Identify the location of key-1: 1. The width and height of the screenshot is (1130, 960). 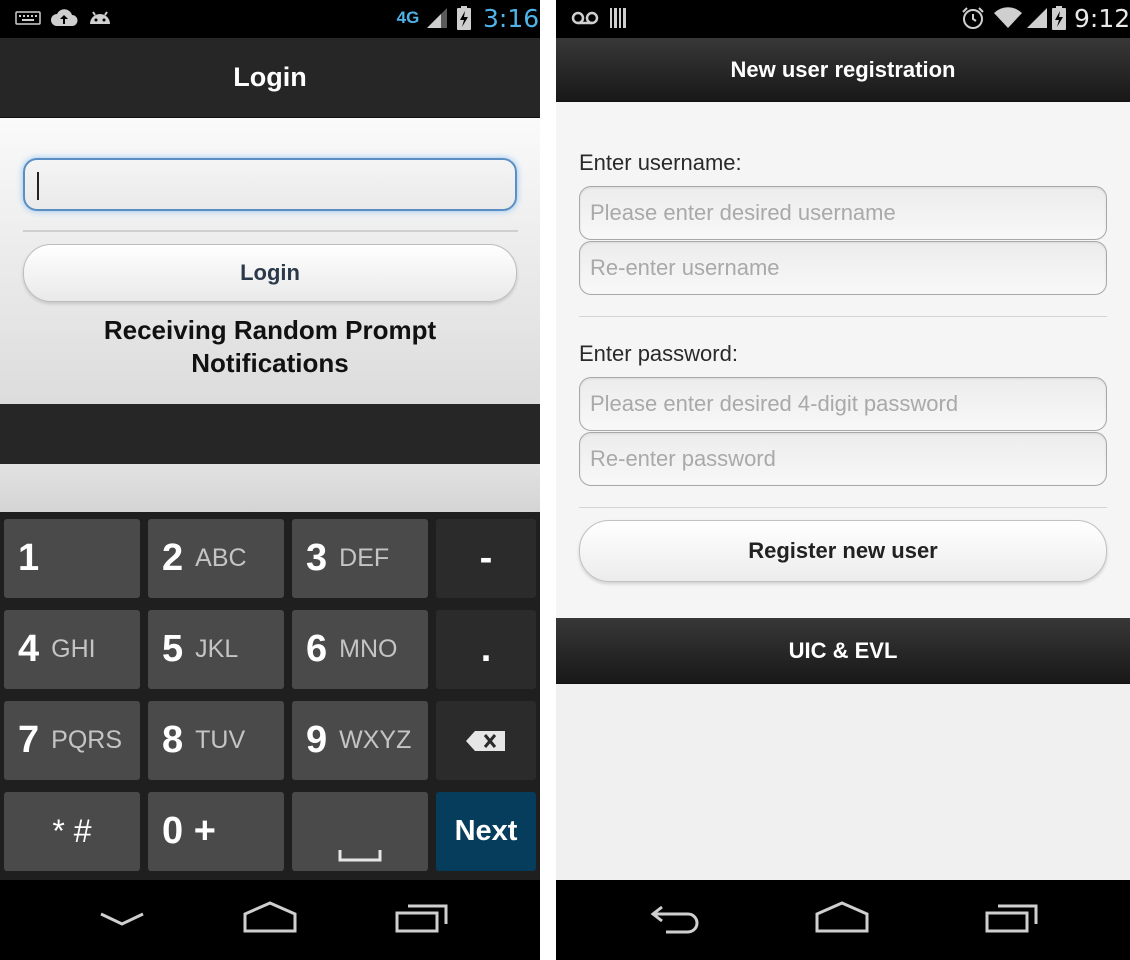
(72, 558).